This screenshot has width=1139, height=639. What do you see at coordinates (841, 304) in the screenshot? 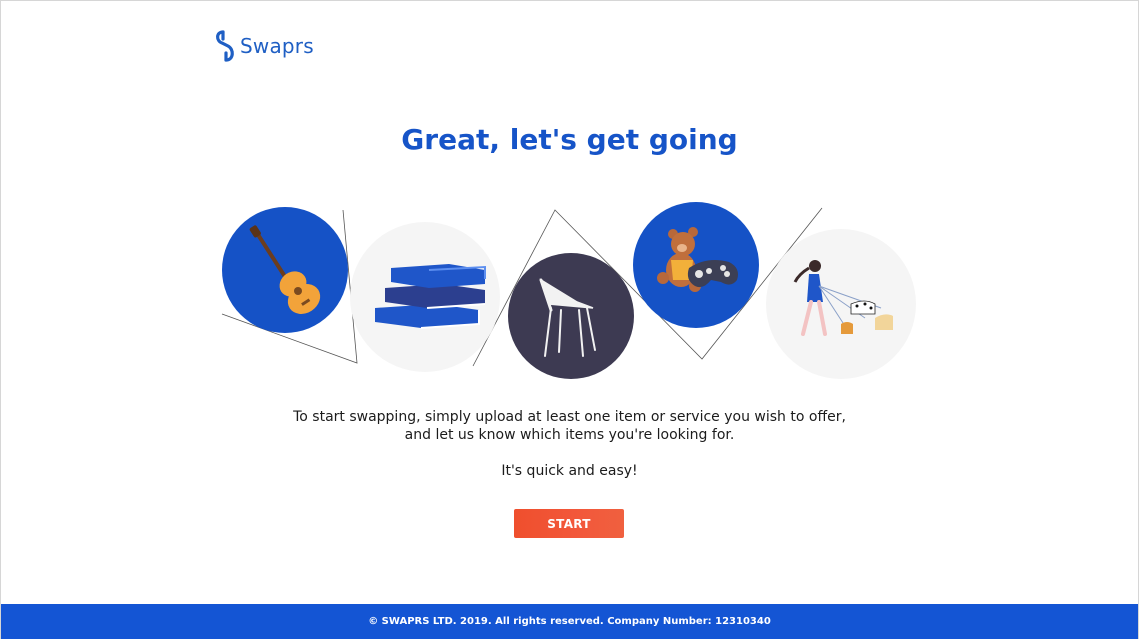
I see `dog-walking-circle` at bounding box center [841, 304].